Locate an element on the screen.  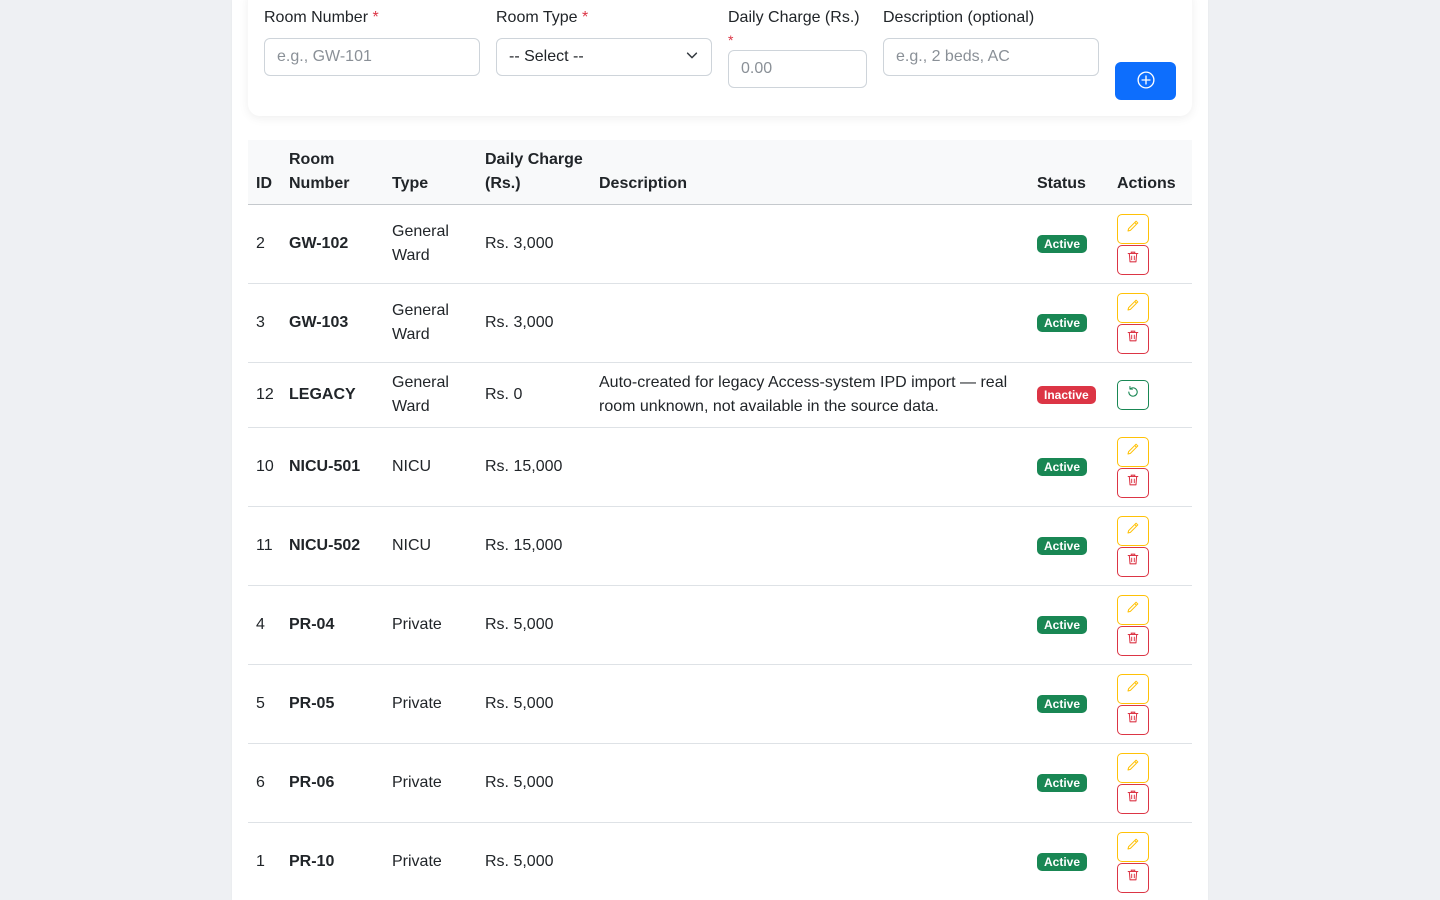
cell-id: 1 is located at coordinates (264, 861).